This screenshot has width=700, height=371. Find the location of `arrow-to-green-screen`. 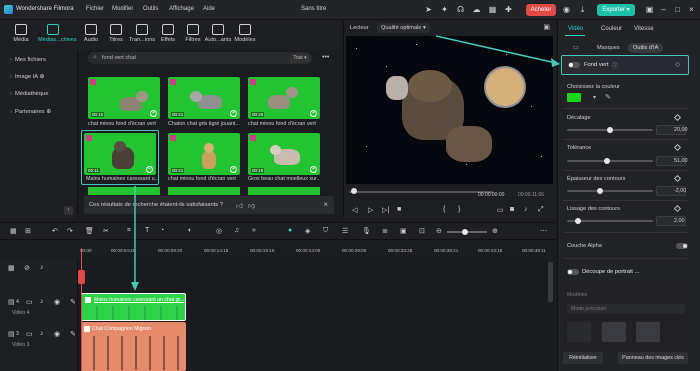

arrow-to-green-screen is located at coordinates (496, 49).